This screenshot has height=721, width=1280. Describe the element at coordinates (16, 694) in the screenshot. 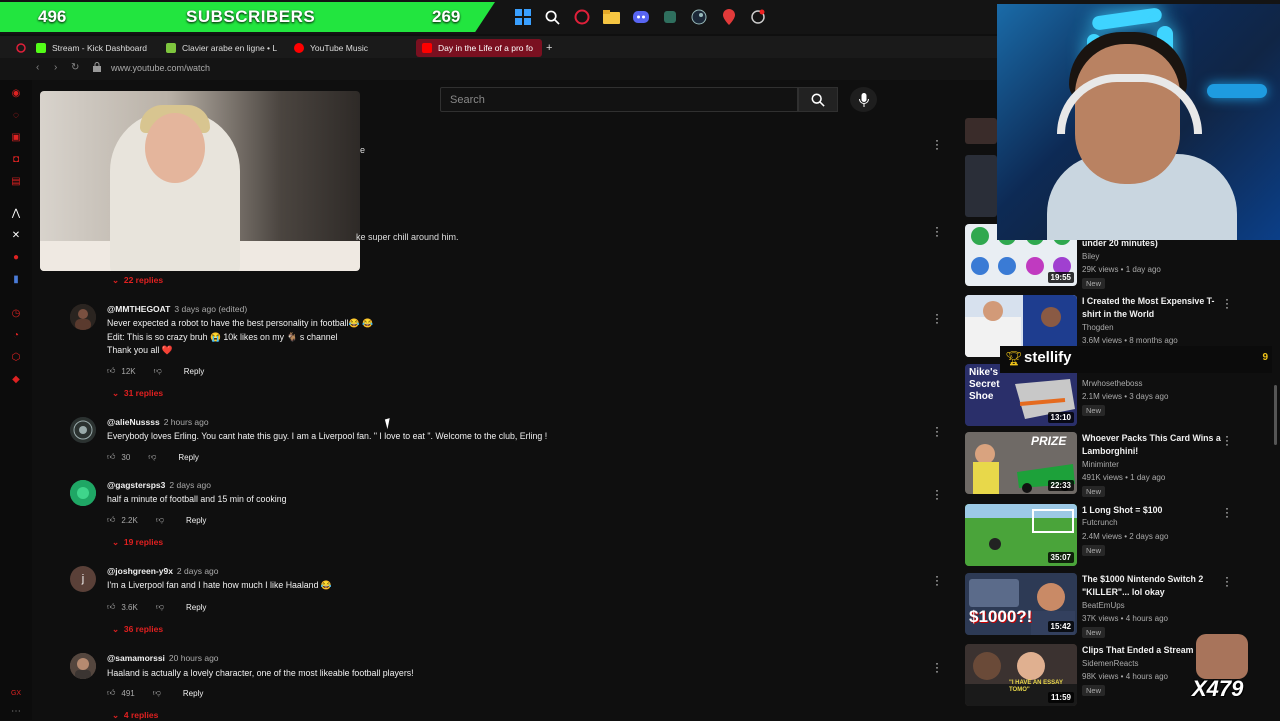

I see `gx-logo-icon: GX` at that location.